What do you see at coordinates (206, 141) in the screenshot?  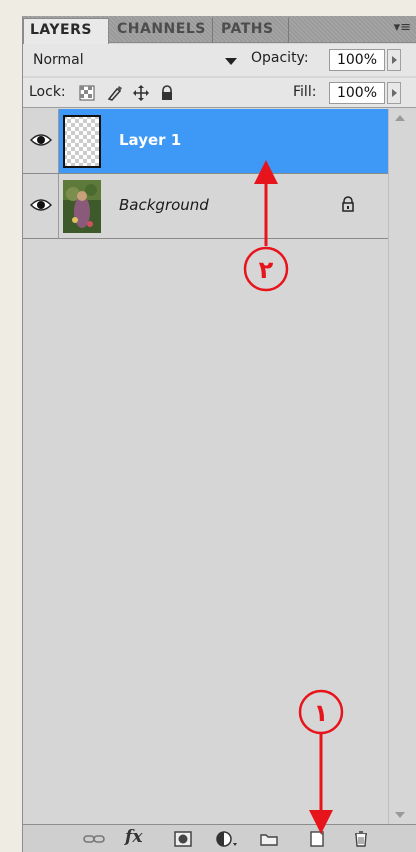 I see `layer-row-layer-1: Layer 1` at bounding box center [206, 141].